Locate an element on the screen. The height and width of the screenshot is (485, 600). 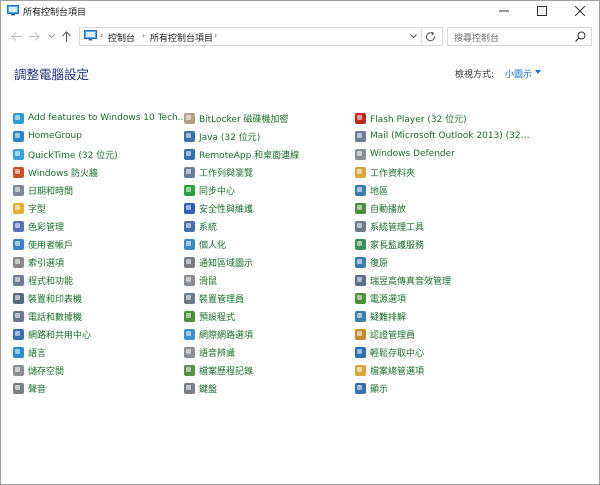
control-panel-item: 家長監護服務 is located at coordinates (443, 244).